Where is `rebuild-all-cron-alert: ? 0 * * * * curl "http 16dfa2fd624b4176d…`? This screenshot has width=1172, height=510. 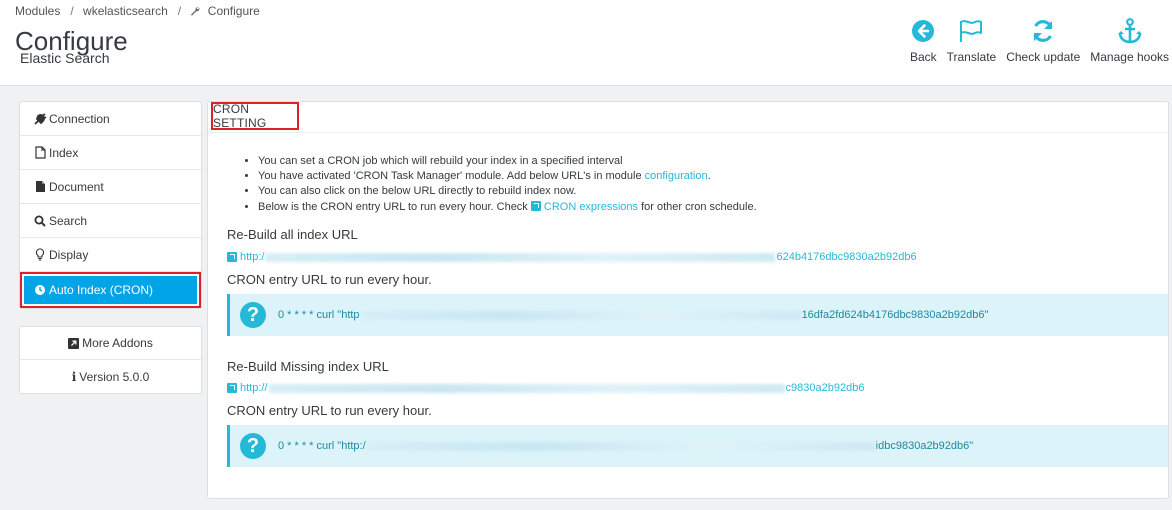
rebuild-all-cron-alert: ? 0 * * * * curl "http 16dfa2fd624b4176d… is located at coordinates (697, 315).